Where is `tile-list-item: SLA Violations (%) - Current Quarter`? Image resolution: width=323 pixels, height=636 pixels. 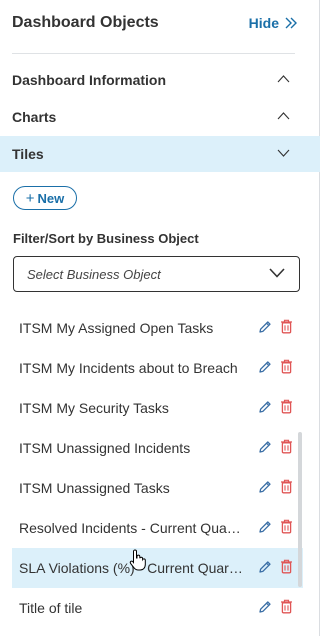 tile-list-item: SLA Violations (%) - Current Quarter is located at coordinates (157, 568).